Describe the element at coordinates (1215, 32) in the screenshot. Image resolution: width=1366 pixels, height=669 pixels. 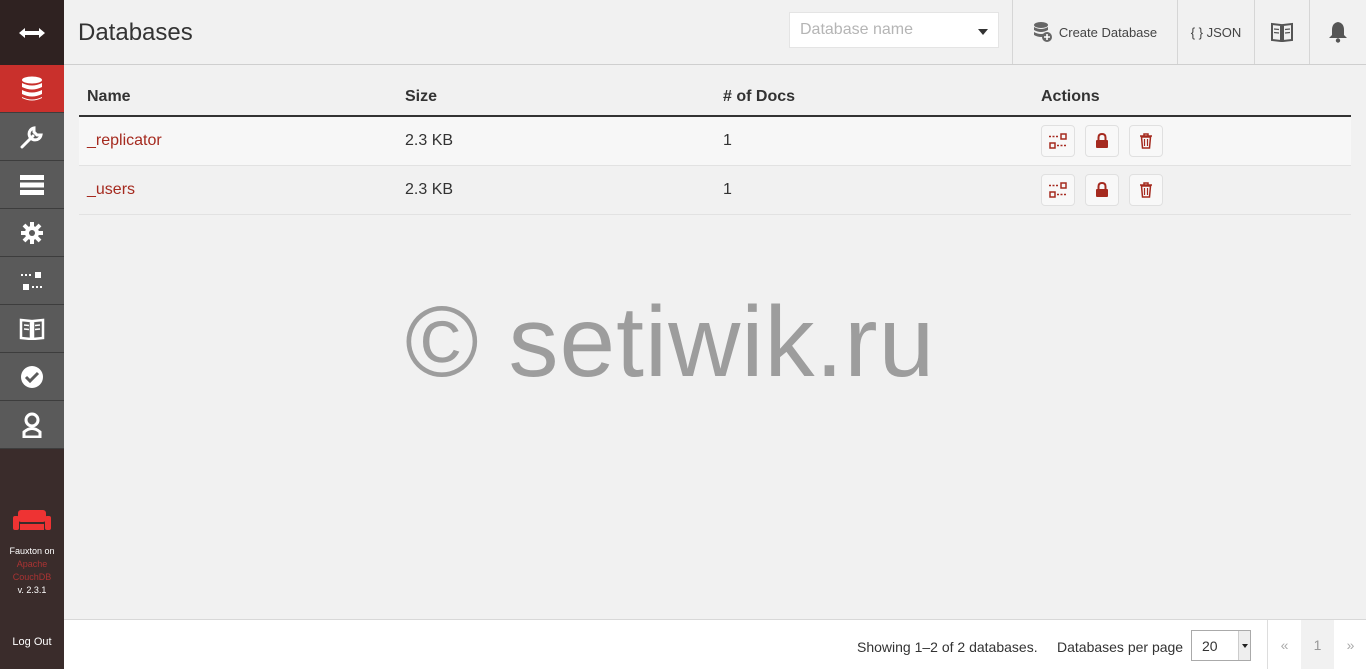
I see `json-button: { } JSON` at that location.